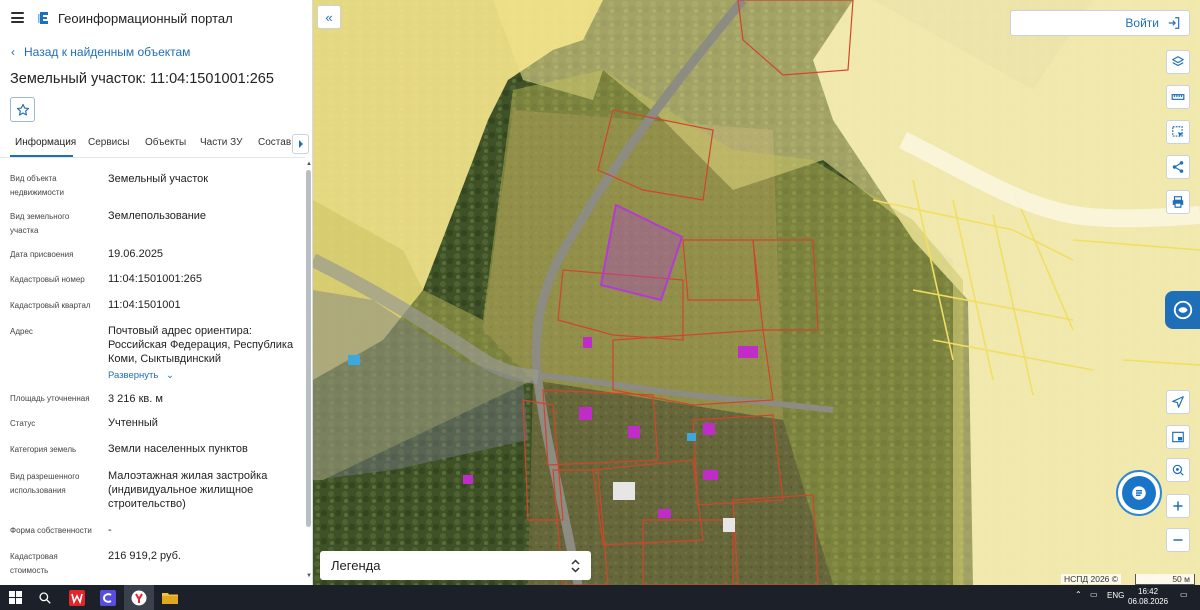  What do you see at coordinates (136, 254) in the screenshot?
I see `property-value: 19.06.2025` at bounding box center [136, 254].